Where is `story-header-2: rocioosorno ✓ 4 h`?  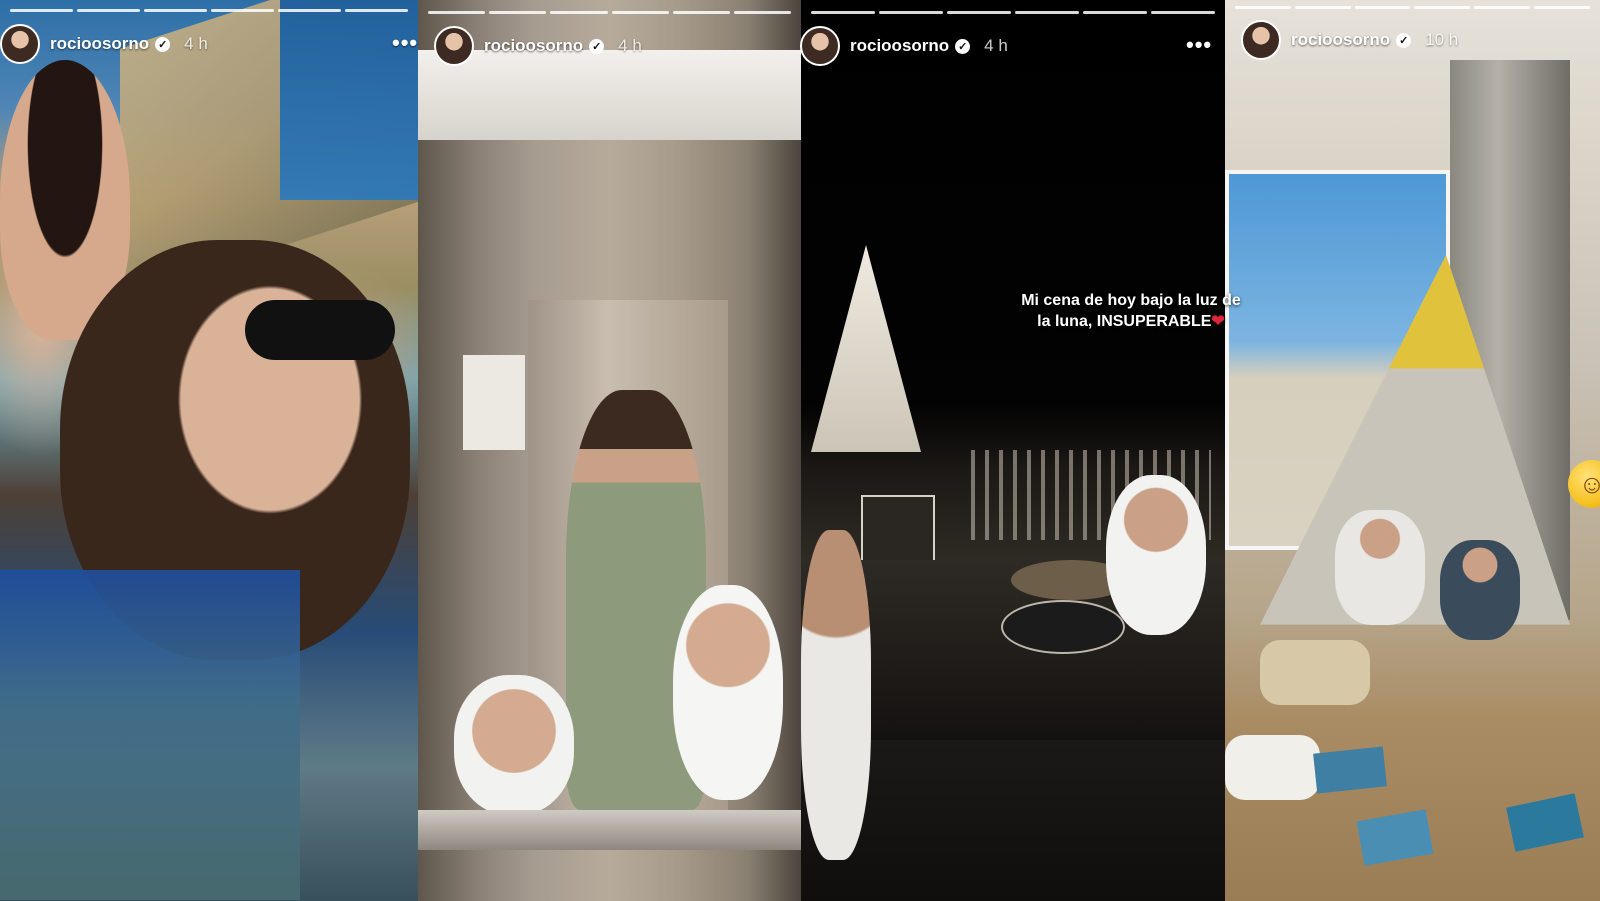 story-header-2: rocioosorno ✓ 4 h is located at coordinates (538, 46).